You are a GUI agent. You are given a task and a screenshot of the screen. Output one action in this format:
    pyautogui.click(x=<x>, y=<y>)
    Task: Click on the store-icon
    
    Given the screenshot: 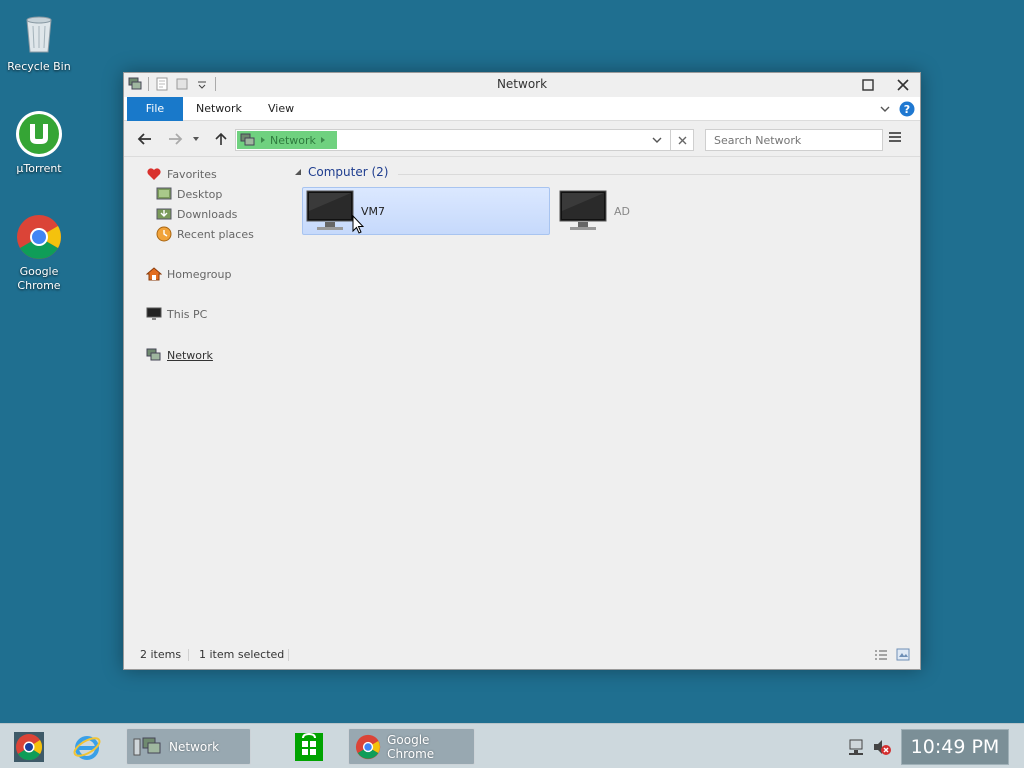 What is the action you would take?
    pyautogui.click(x=309, y=746)
    